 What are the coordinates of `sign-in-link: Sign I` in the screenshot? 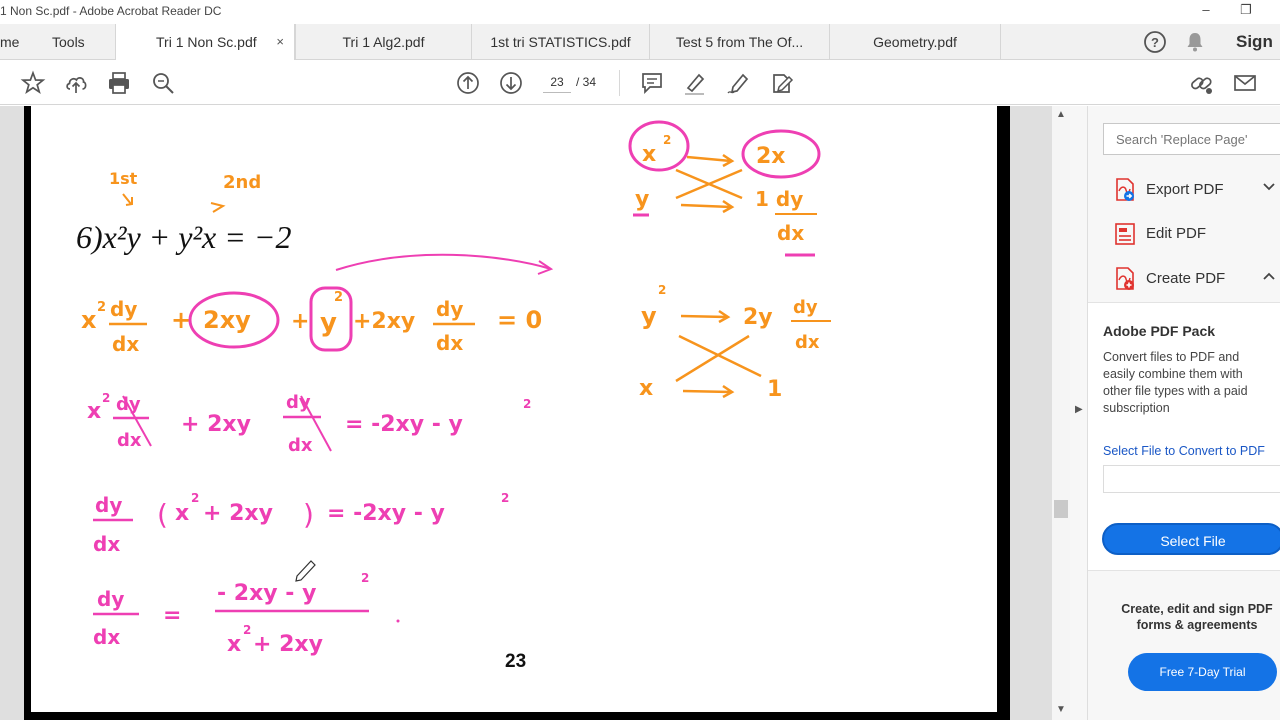 It's located at (1258, 55).